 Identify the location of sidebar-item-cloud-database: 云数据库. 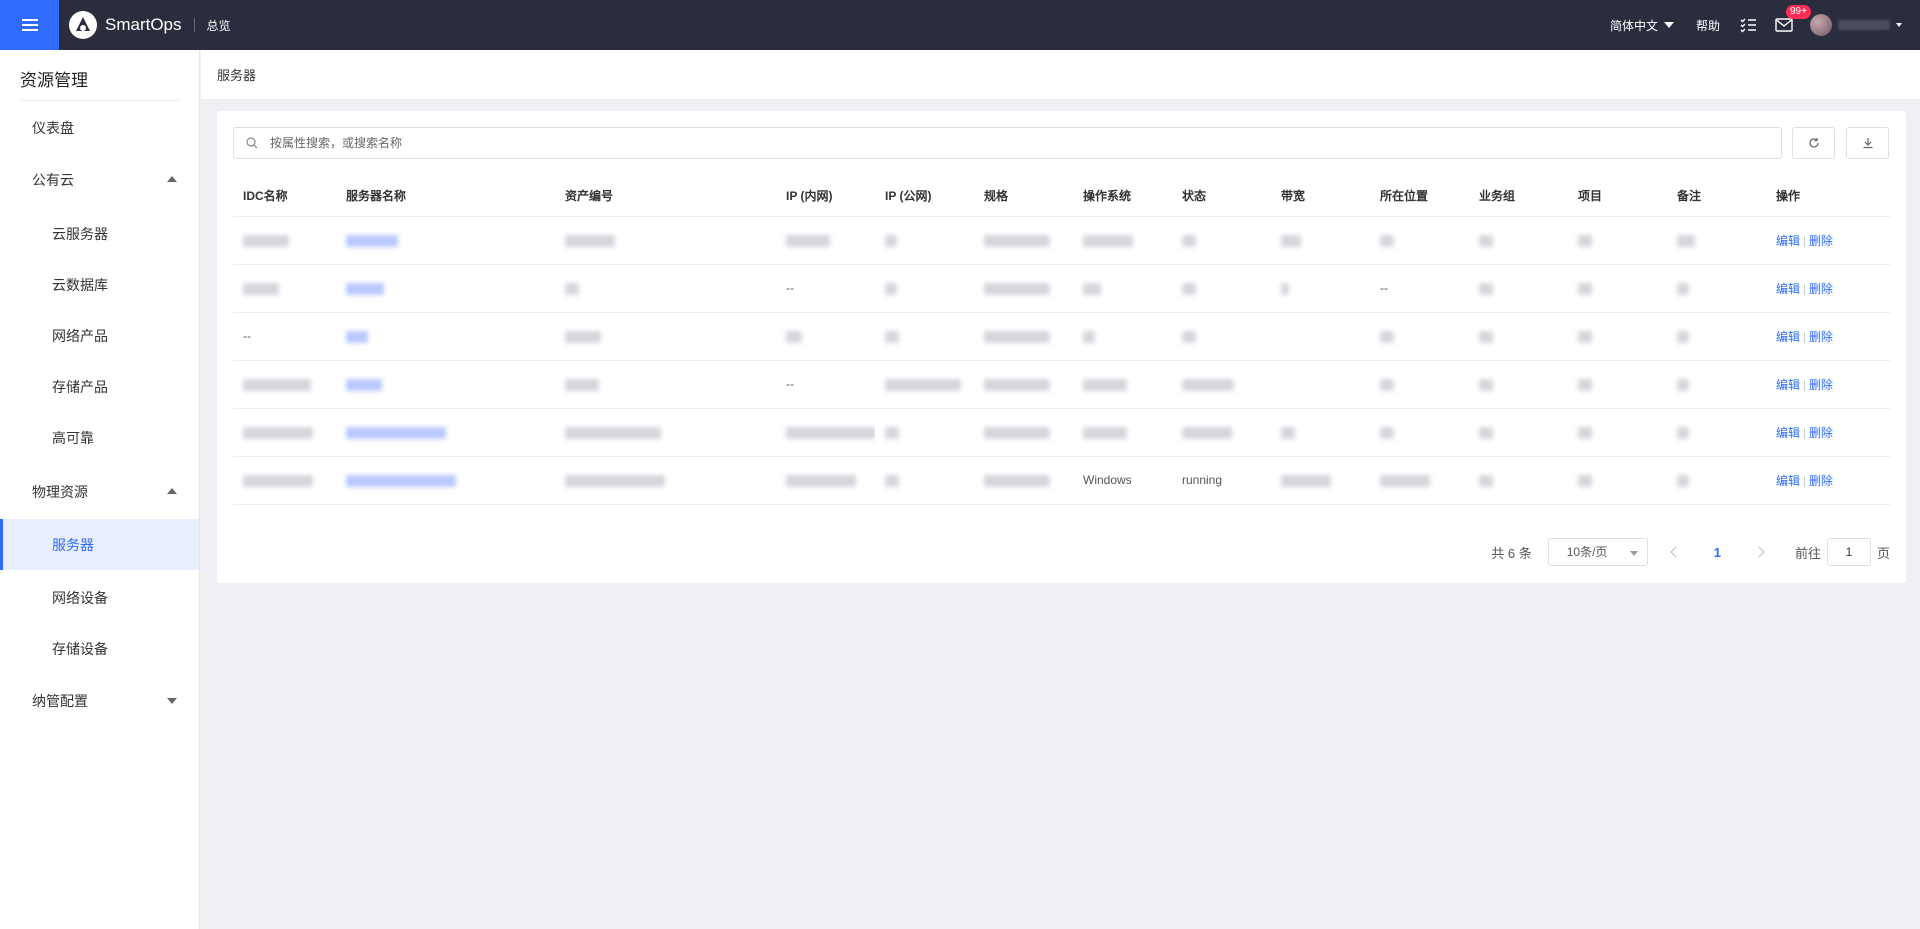
(99, 284).